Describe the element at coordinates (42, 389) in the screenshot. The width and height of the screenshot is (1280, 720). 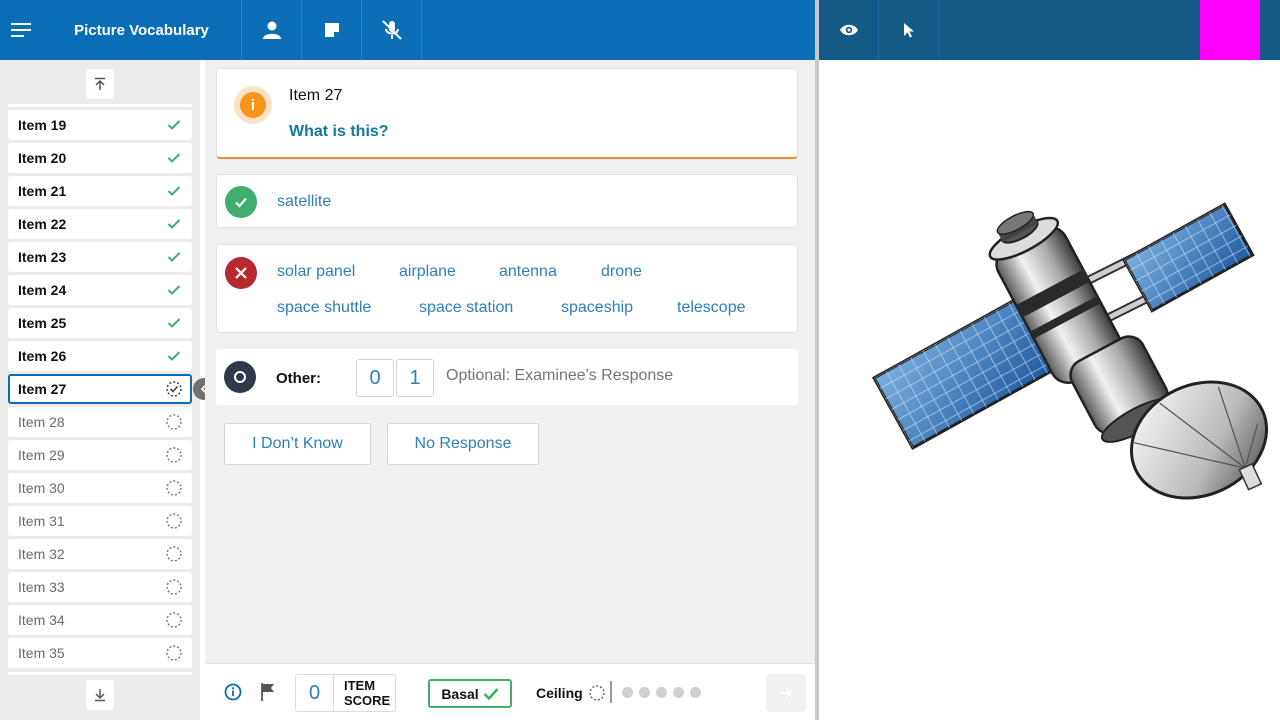
I see `sidebar-item-label: Item 27` at that location.